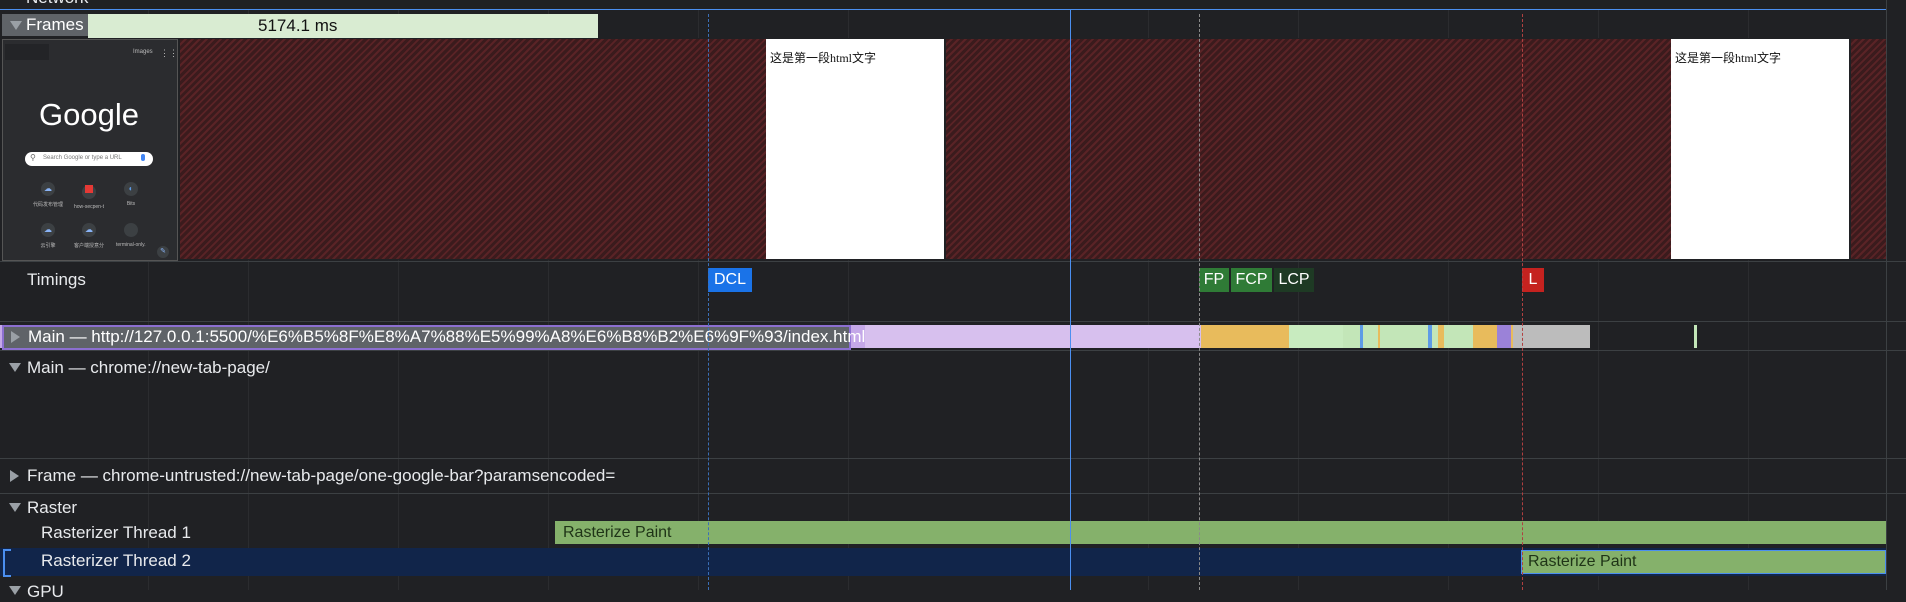 The image size is (1906, 602). Describe the element at coordinates (1294, 280) in the screenshot. I see `lcp-marker: LCP` at that location.